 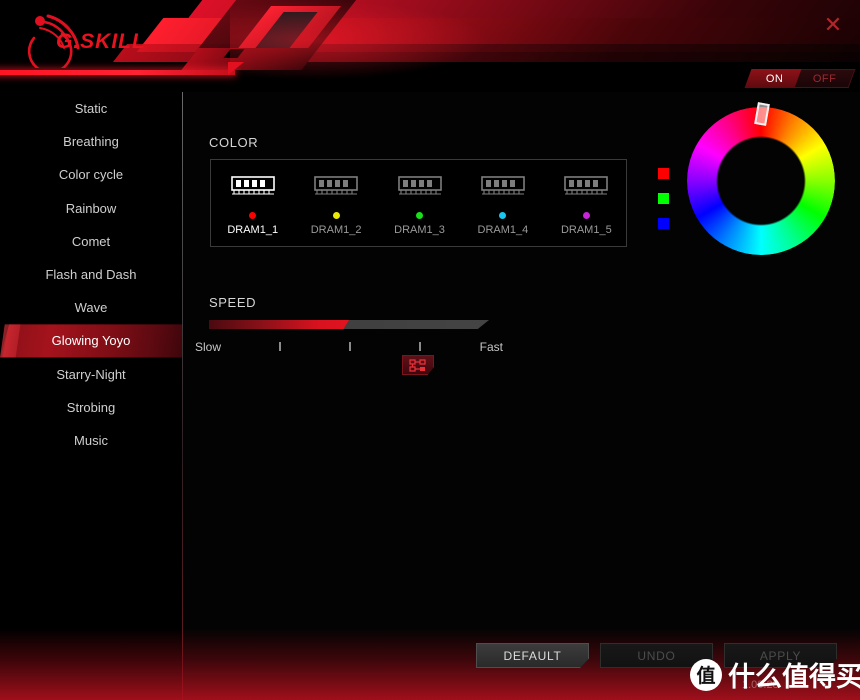 What do you see at coordinates (586, 204) in the screenshot?
I see `dram-module-5: DRAM1_5` at bounding box center [586, 204].